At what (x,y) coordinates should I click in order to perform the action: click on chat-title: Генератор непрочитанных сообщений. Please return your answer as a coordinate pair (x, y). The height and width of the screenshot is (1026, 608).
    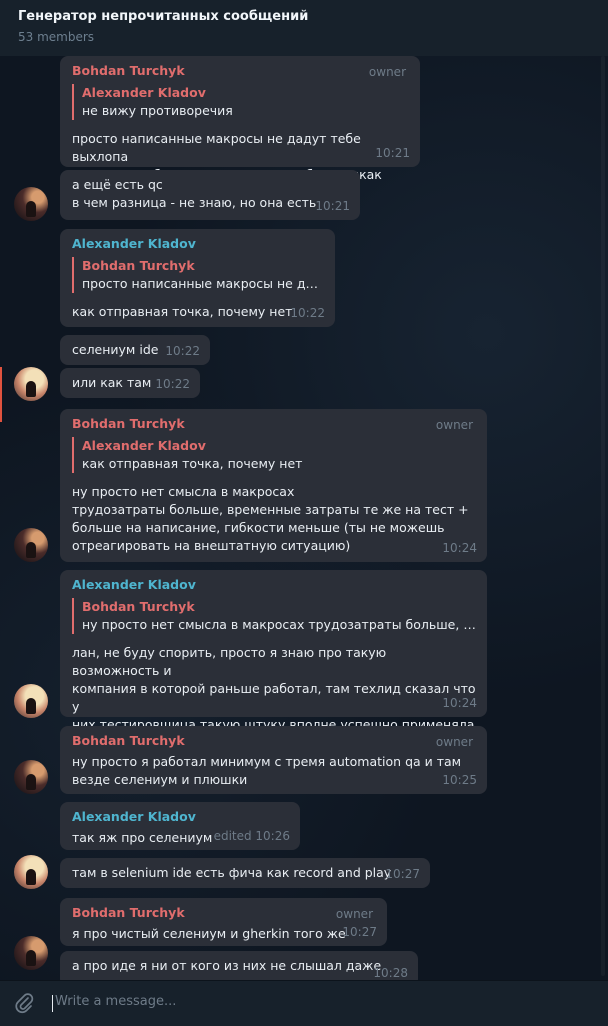
    Looking at the image, I should click on (163, 16).